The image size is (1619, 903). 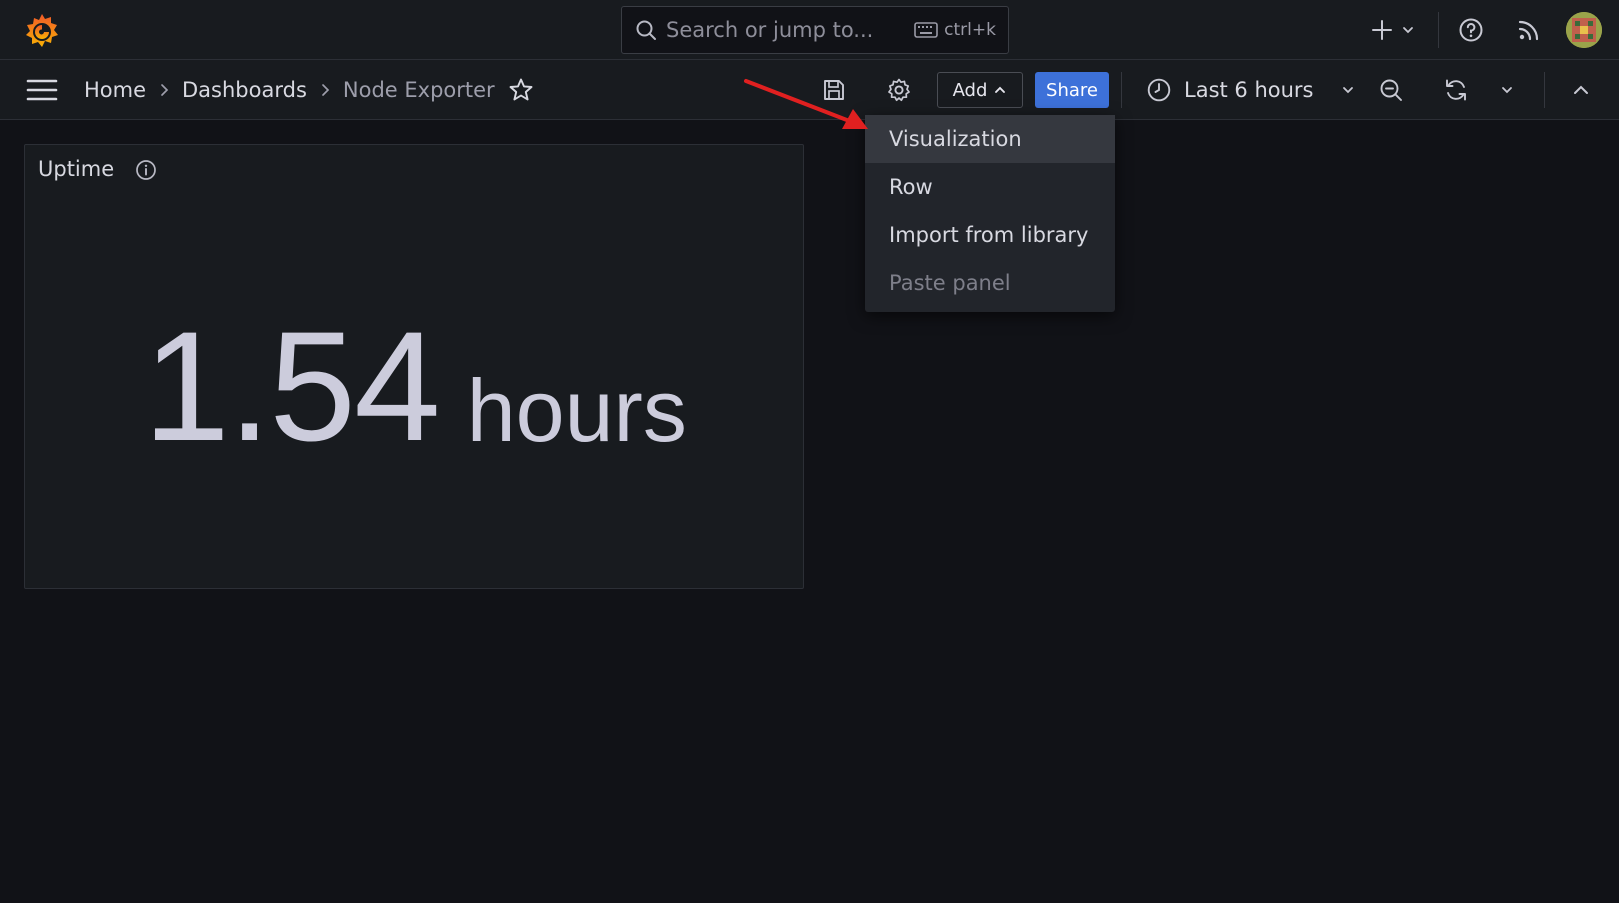 I want to click on time-range-picker: Last 6 hours, so click(x=1251, y=90).